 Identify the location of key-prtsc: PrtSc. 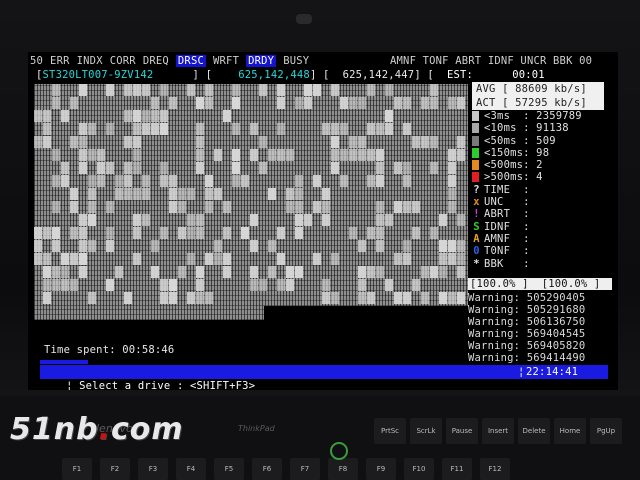
(390, 431).